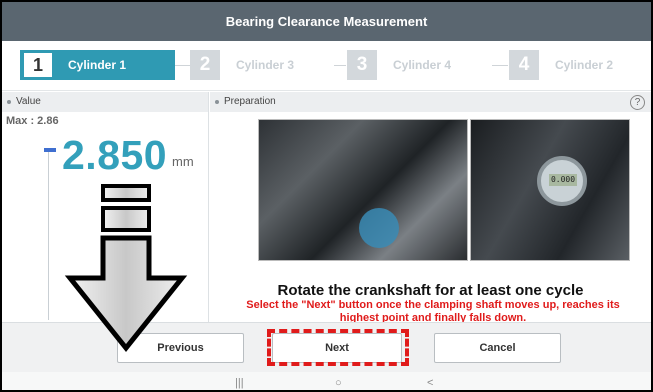  I want to click on value-panel-title: Value, so click(28, 101).